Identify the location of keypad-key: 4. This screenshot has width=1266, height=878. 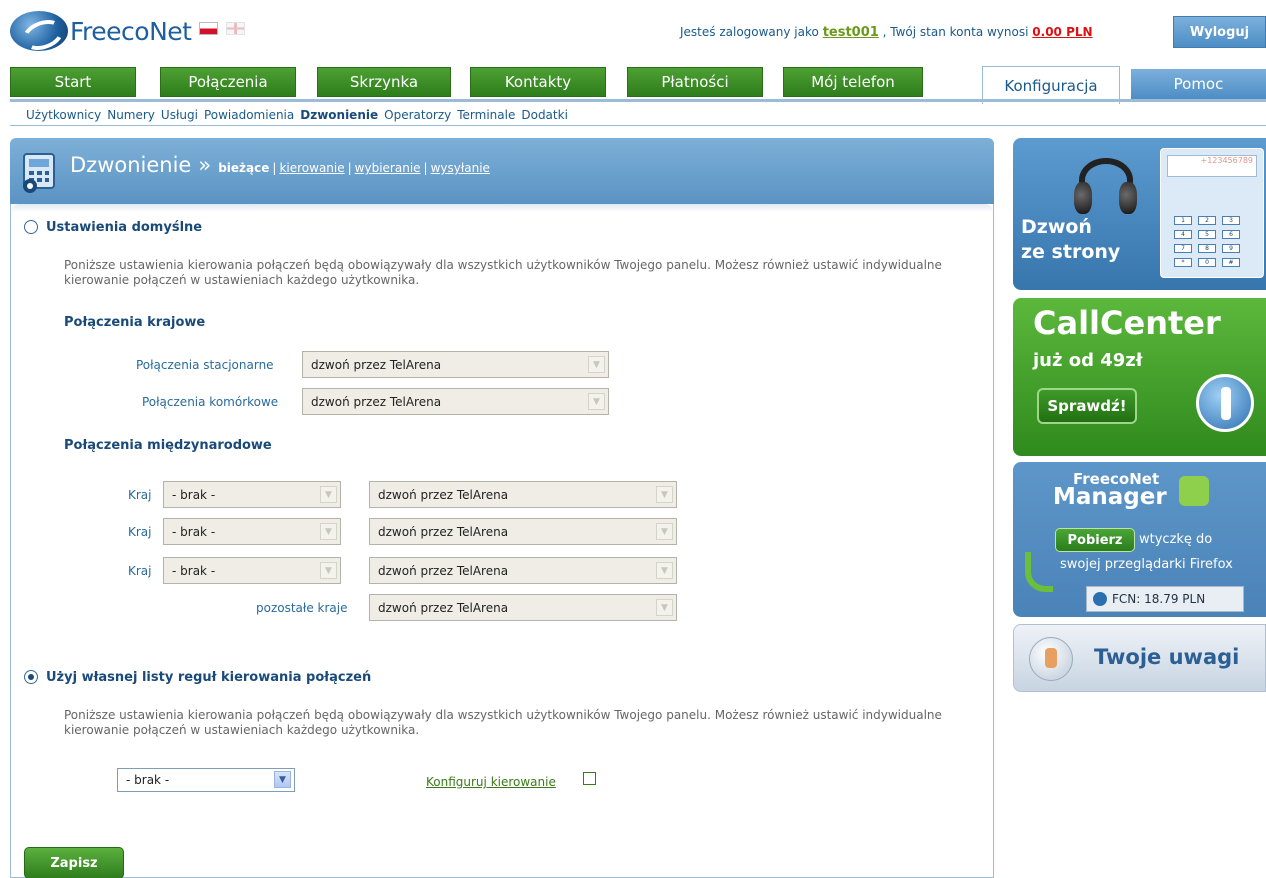
(1183, 234).